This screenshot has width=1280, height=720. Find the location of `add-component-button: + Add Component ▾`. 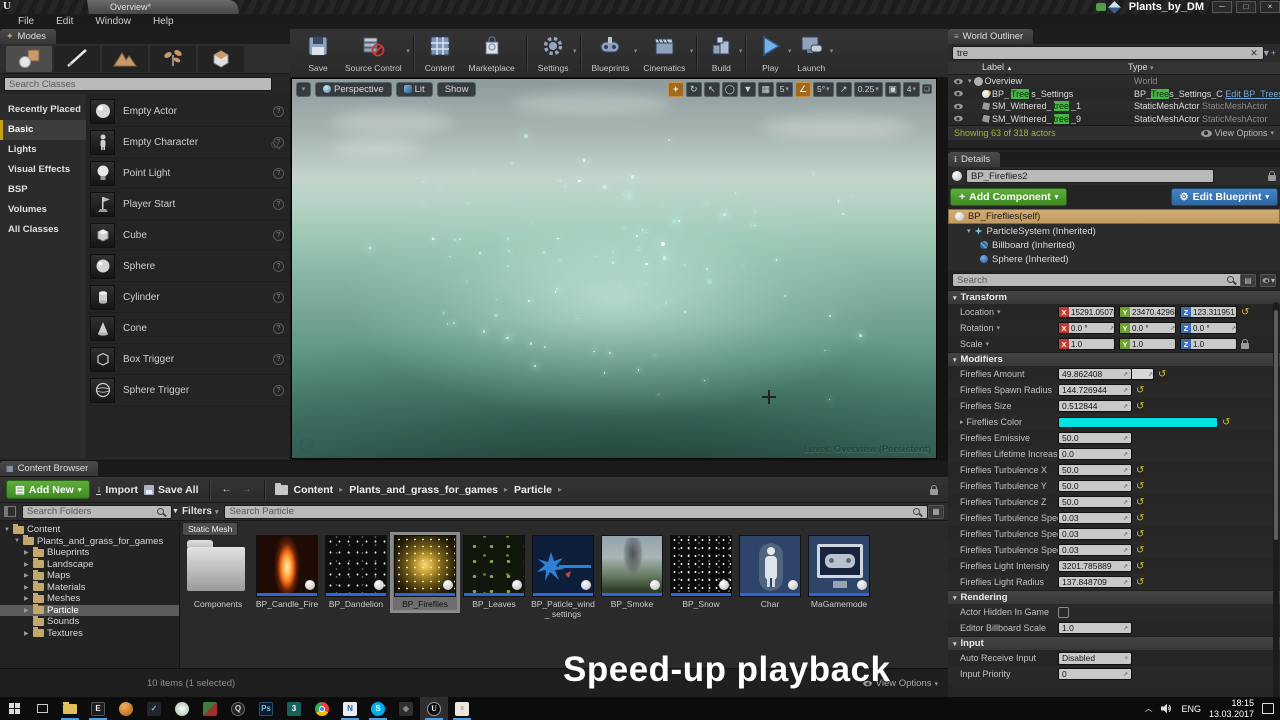

add-component-button: + Add Component ▾ is located at coordinates (1009, 197).